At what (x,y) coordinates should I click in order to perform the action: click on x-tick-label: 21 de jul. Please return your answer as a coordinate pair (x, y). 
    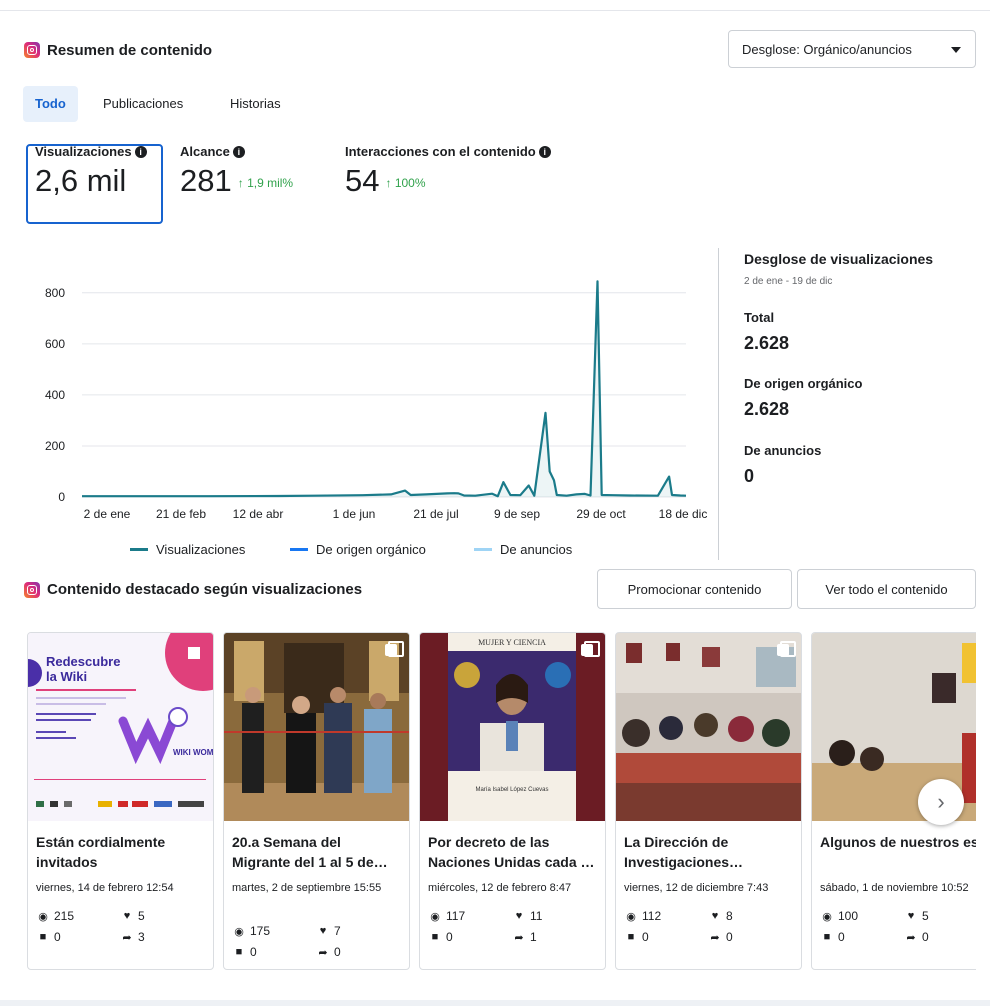
    Looking at the image, I should click on (435, 514).